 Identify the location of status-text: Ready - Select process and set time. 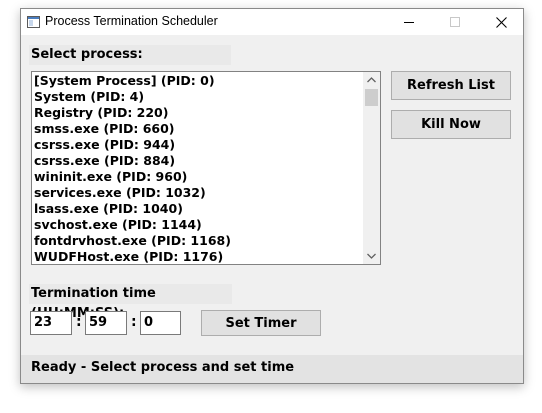
(163, 367).